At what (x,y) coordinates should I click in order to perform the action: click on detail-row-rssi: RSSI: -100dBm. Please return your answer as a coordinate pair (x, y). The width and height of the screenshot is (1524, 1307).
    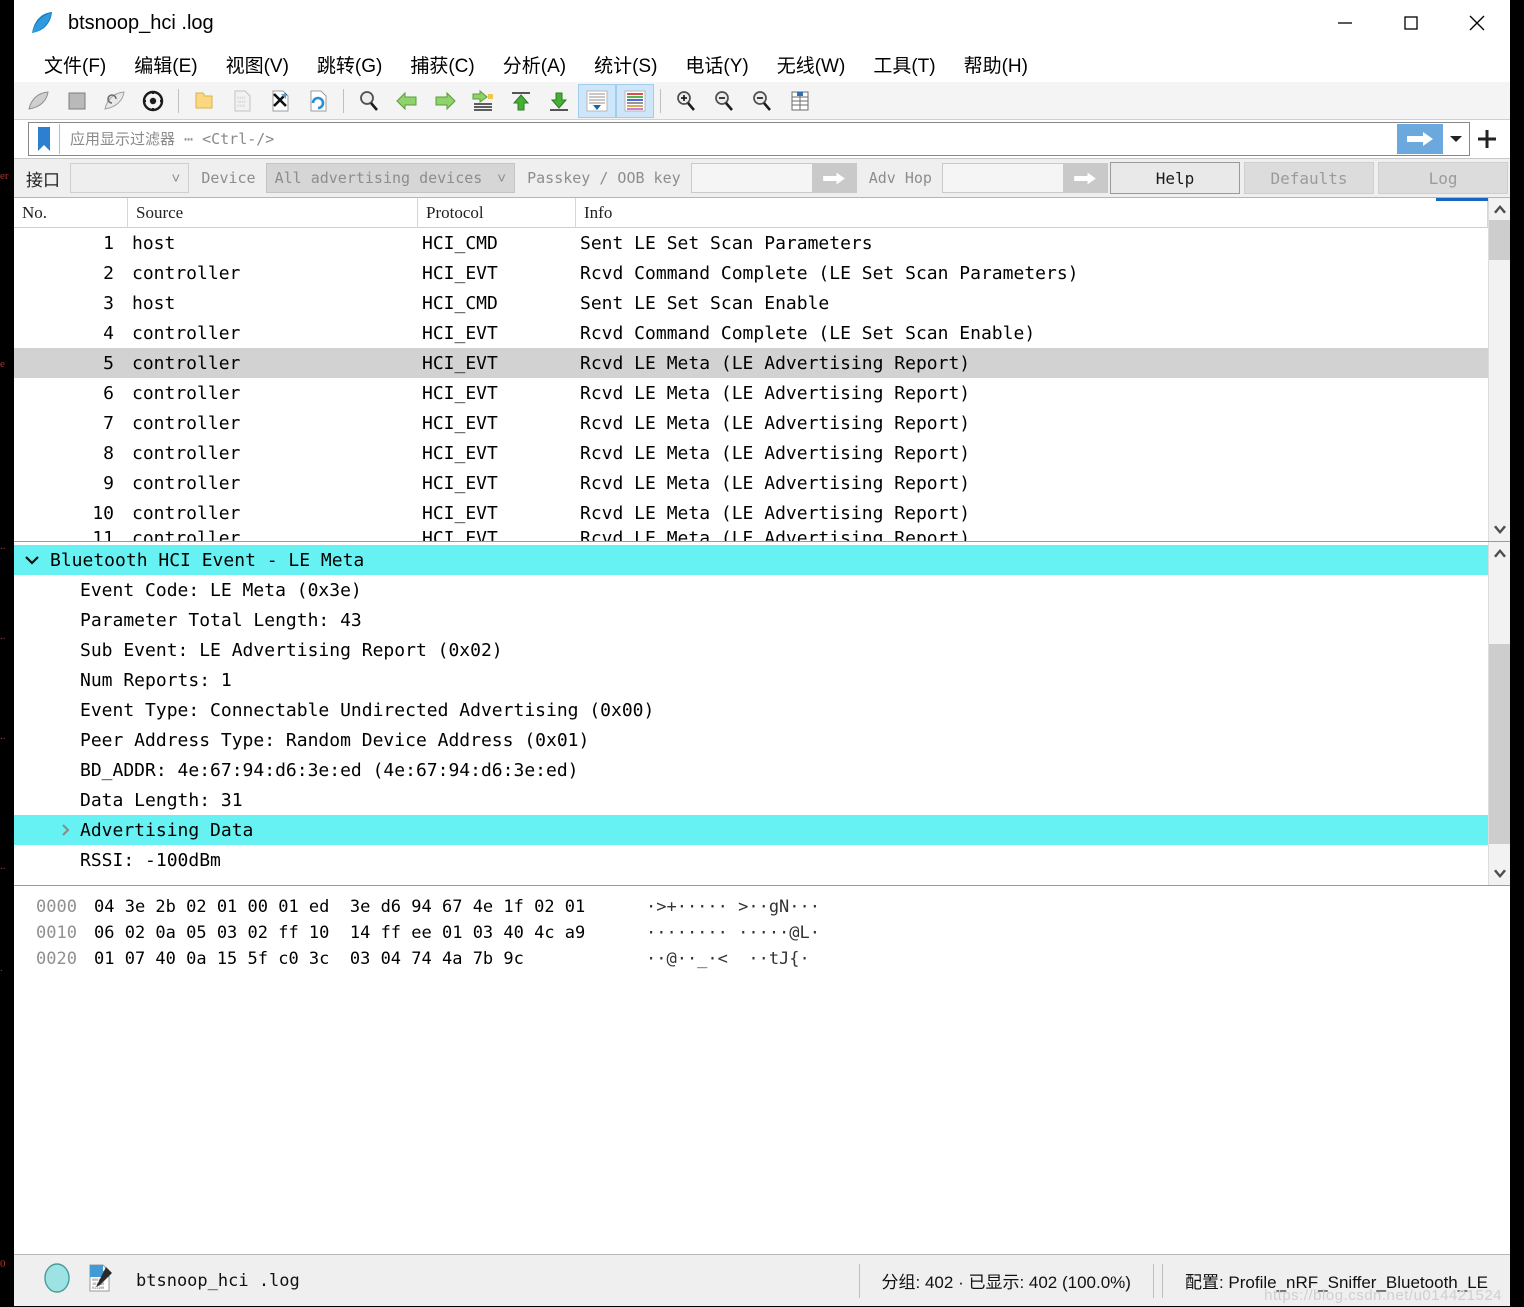
    Looking at the image, I should click on (751, 860).